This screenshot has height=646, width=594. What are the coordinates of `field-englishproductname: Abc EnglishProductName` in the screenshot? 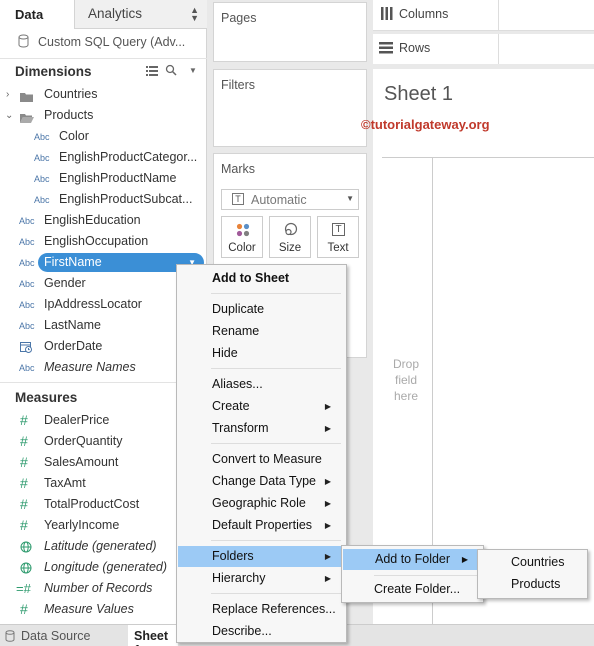 It's located at (103, 178).